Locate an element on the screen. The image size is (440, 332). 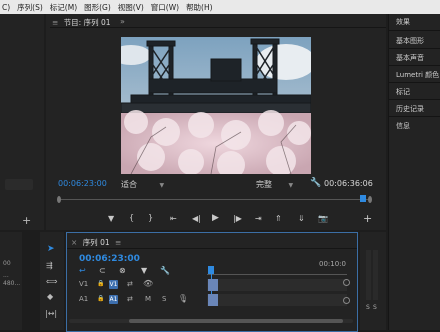
playback-scrubber is located at coordinates (214, 200).